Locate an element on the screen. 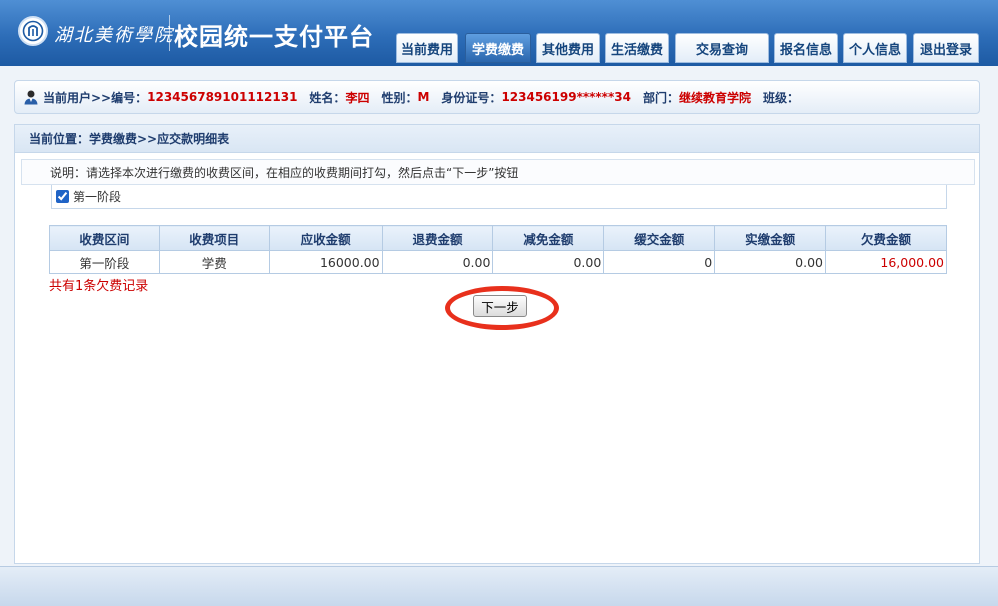 This screenshot has width=998, height=606. col-header-paid: 实缴金额 is located at coordinates (770, 238).